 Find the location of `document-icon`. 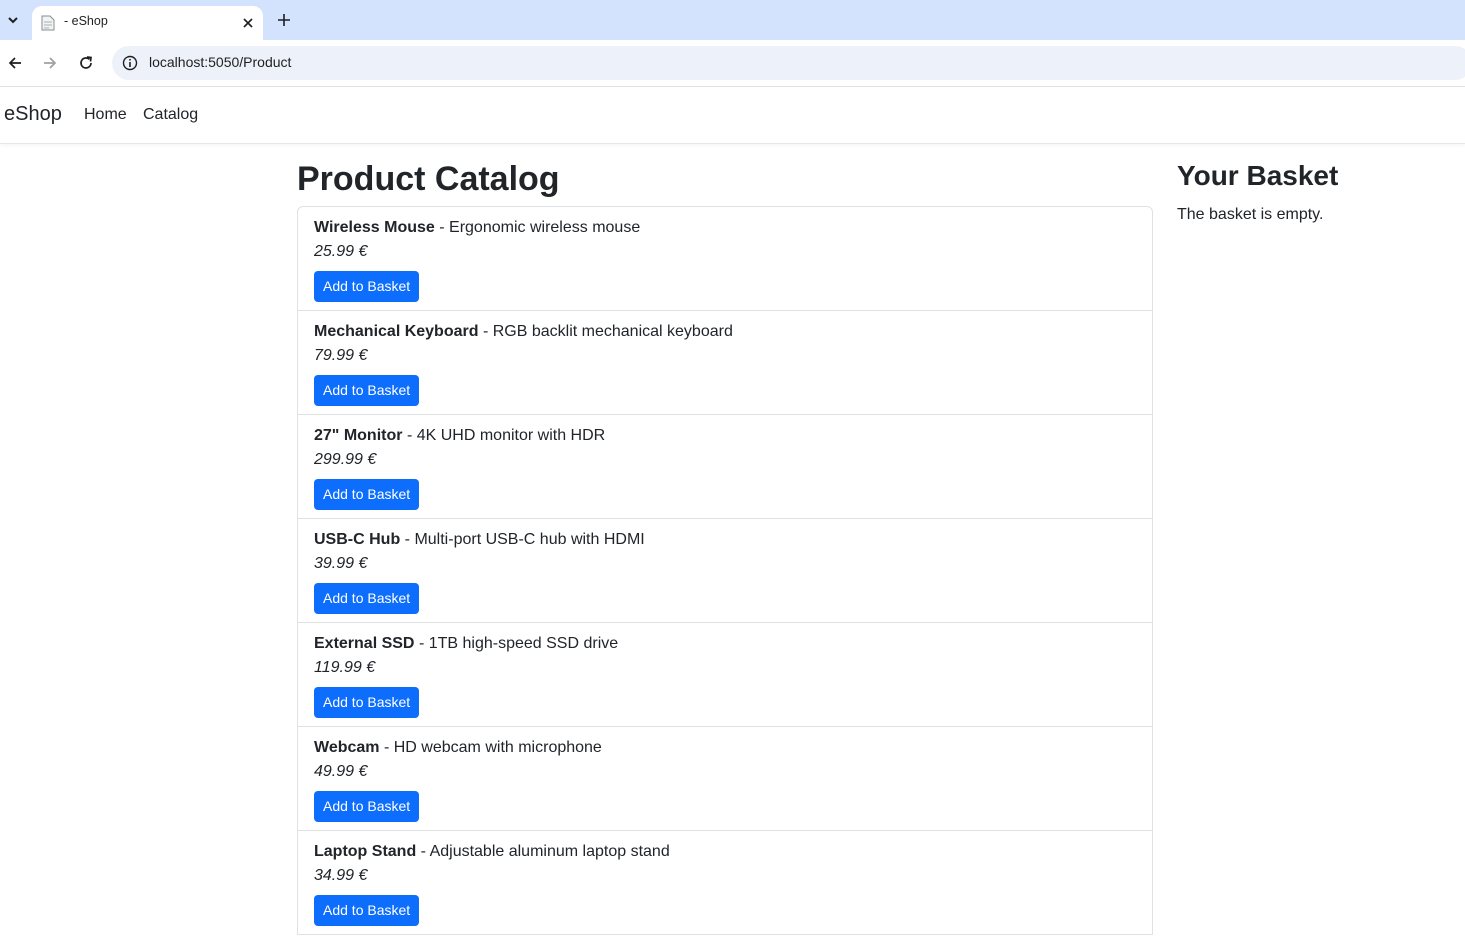

document-icon is located at coordinates (48, 23).